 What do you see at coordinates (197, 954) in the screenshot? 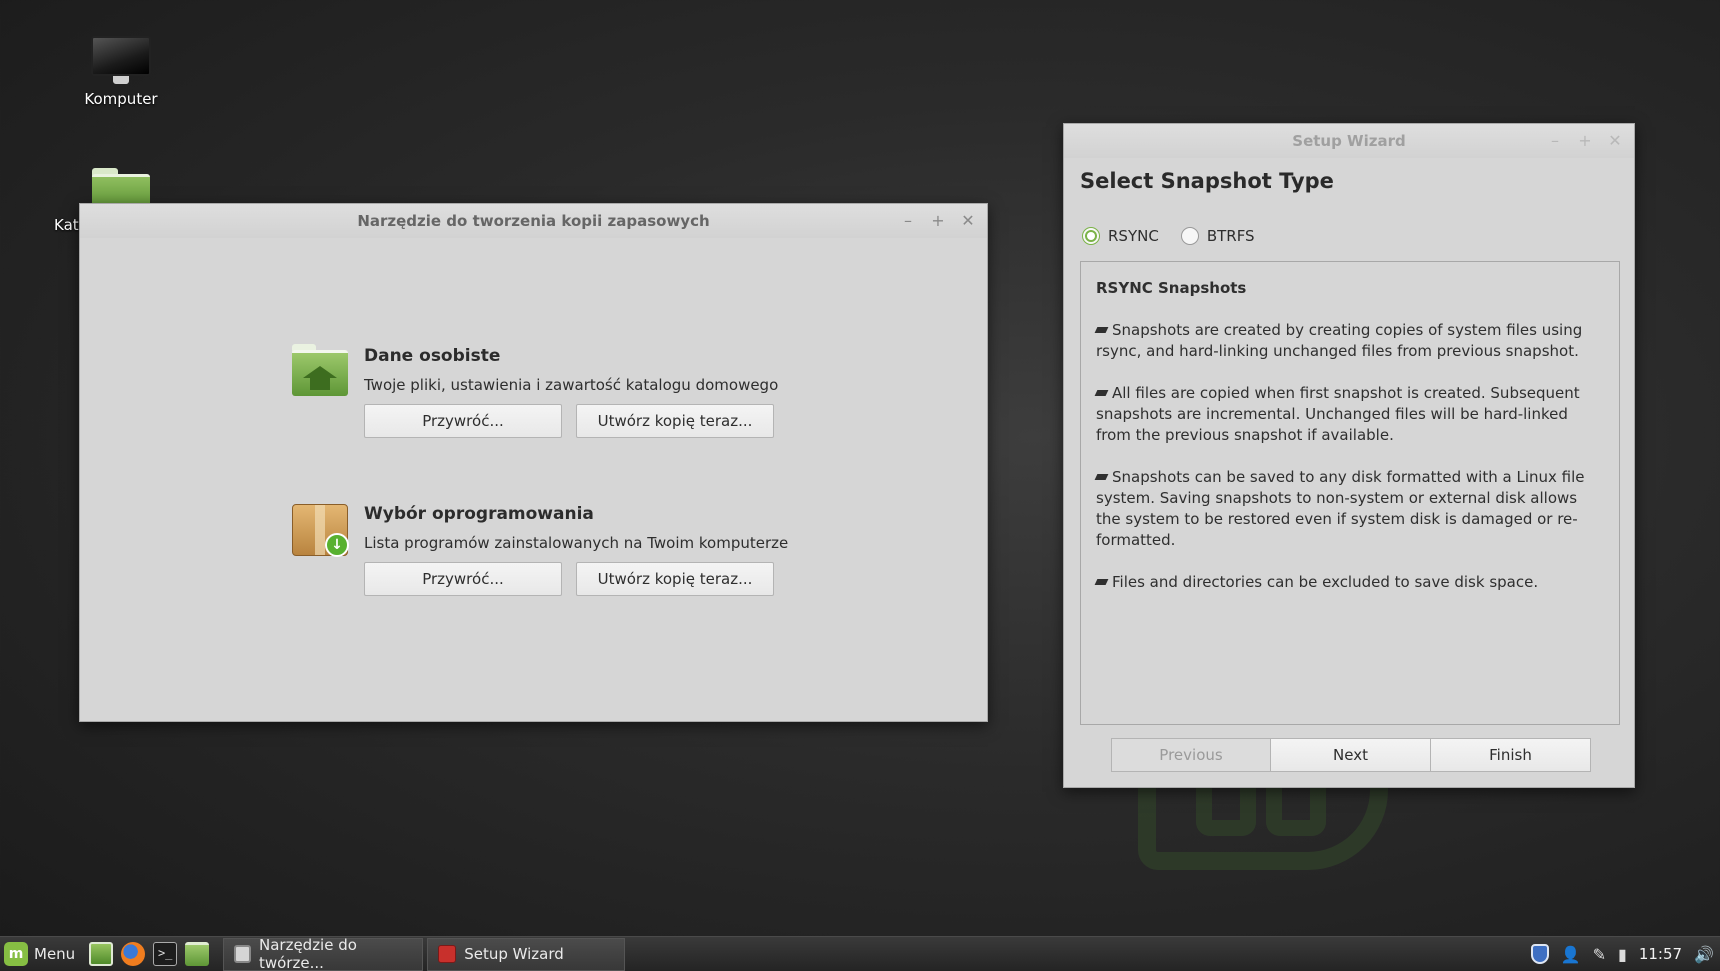
I see `files-icon` at bounding box center [197, 954].